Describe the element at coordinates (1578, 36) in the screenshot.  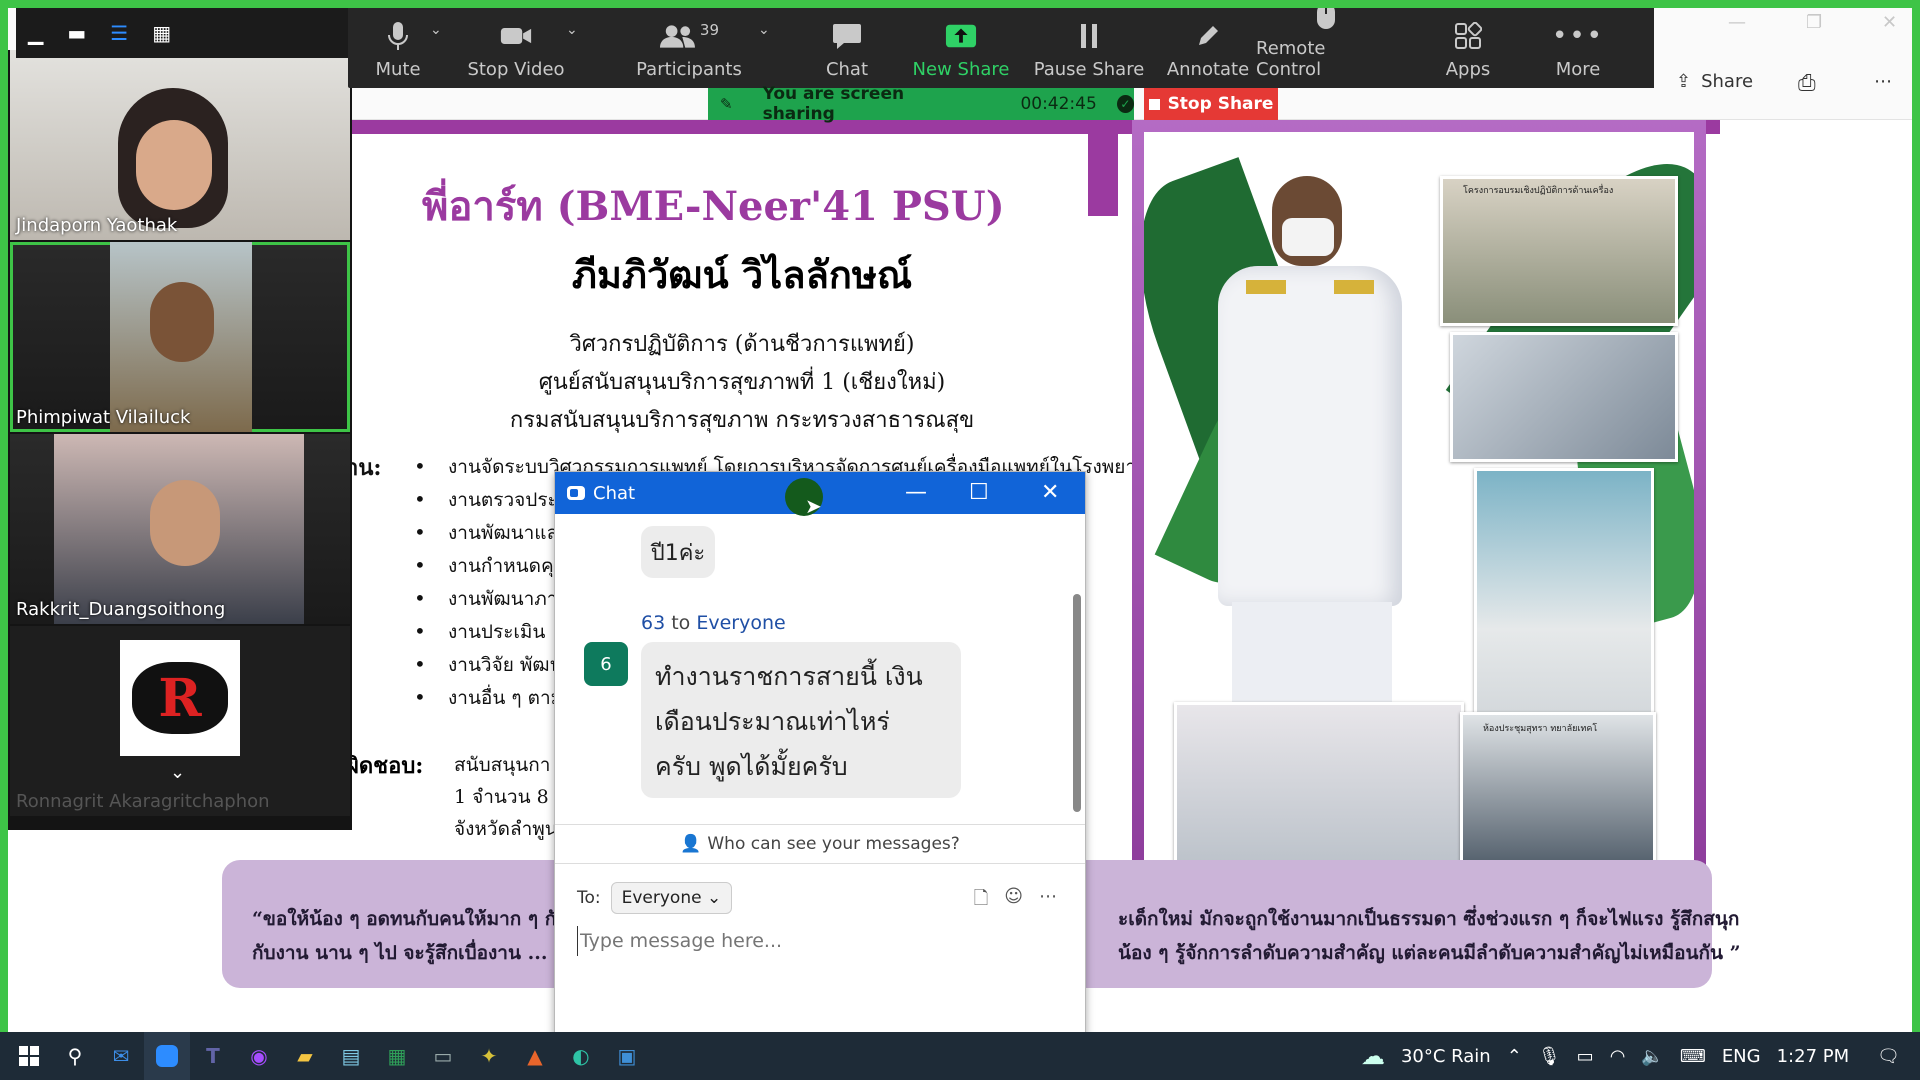
I see `more-dots-icon: •••` at that location.